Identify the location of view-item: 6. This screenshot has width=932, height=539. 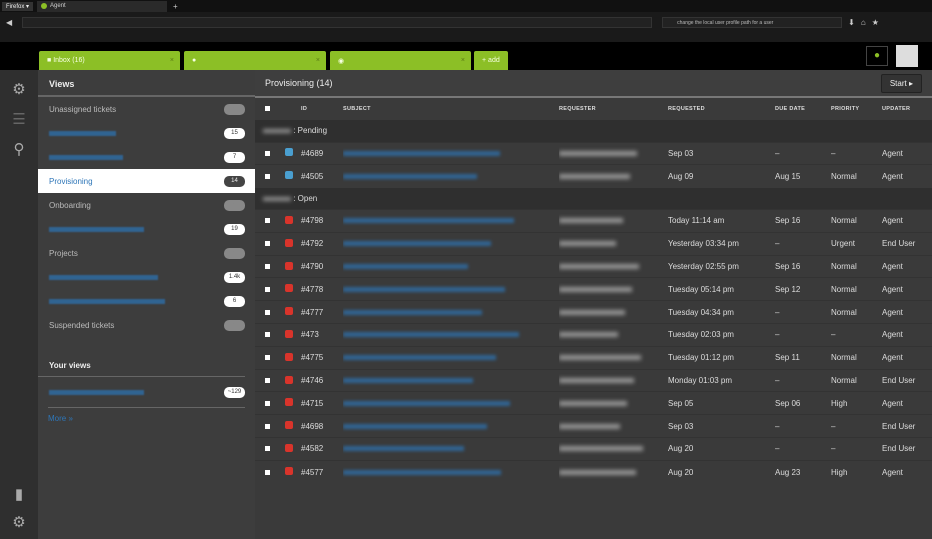
(146, 301).